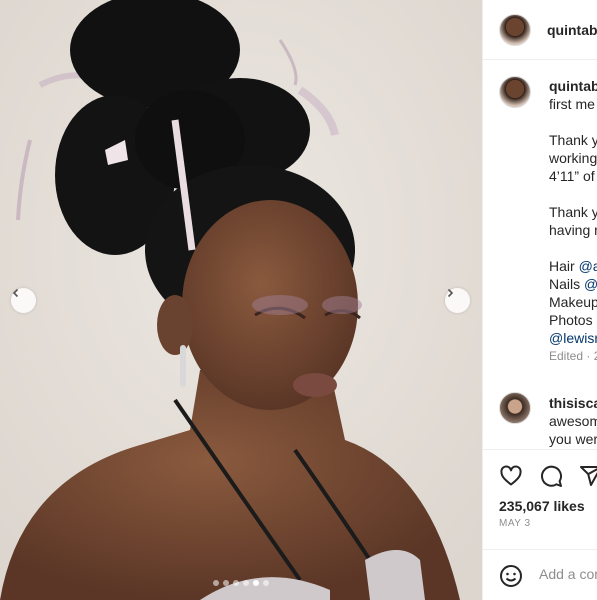 The width and height of the screenshot is (597, 600). What do you see at coordinates (573, 403) in the screenshot?
I see `commenter-username: thisisca` at bounding box center [573, 403].